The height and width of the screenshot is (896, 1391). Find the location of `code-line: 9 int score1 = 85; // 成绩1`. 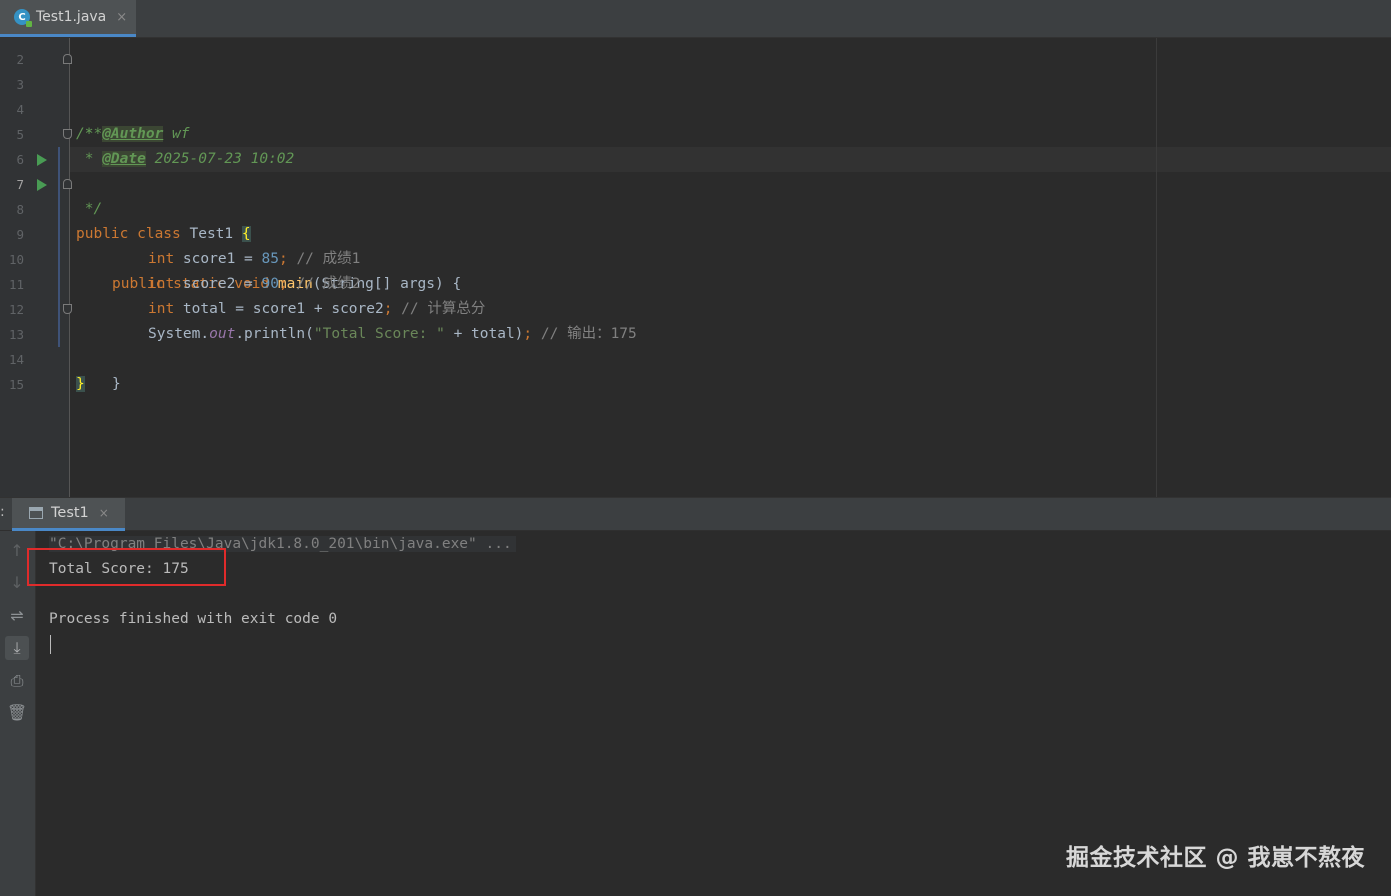

code-line: 9 int score1 = 85; // 成绩1 is located at coordinates (695, 232).